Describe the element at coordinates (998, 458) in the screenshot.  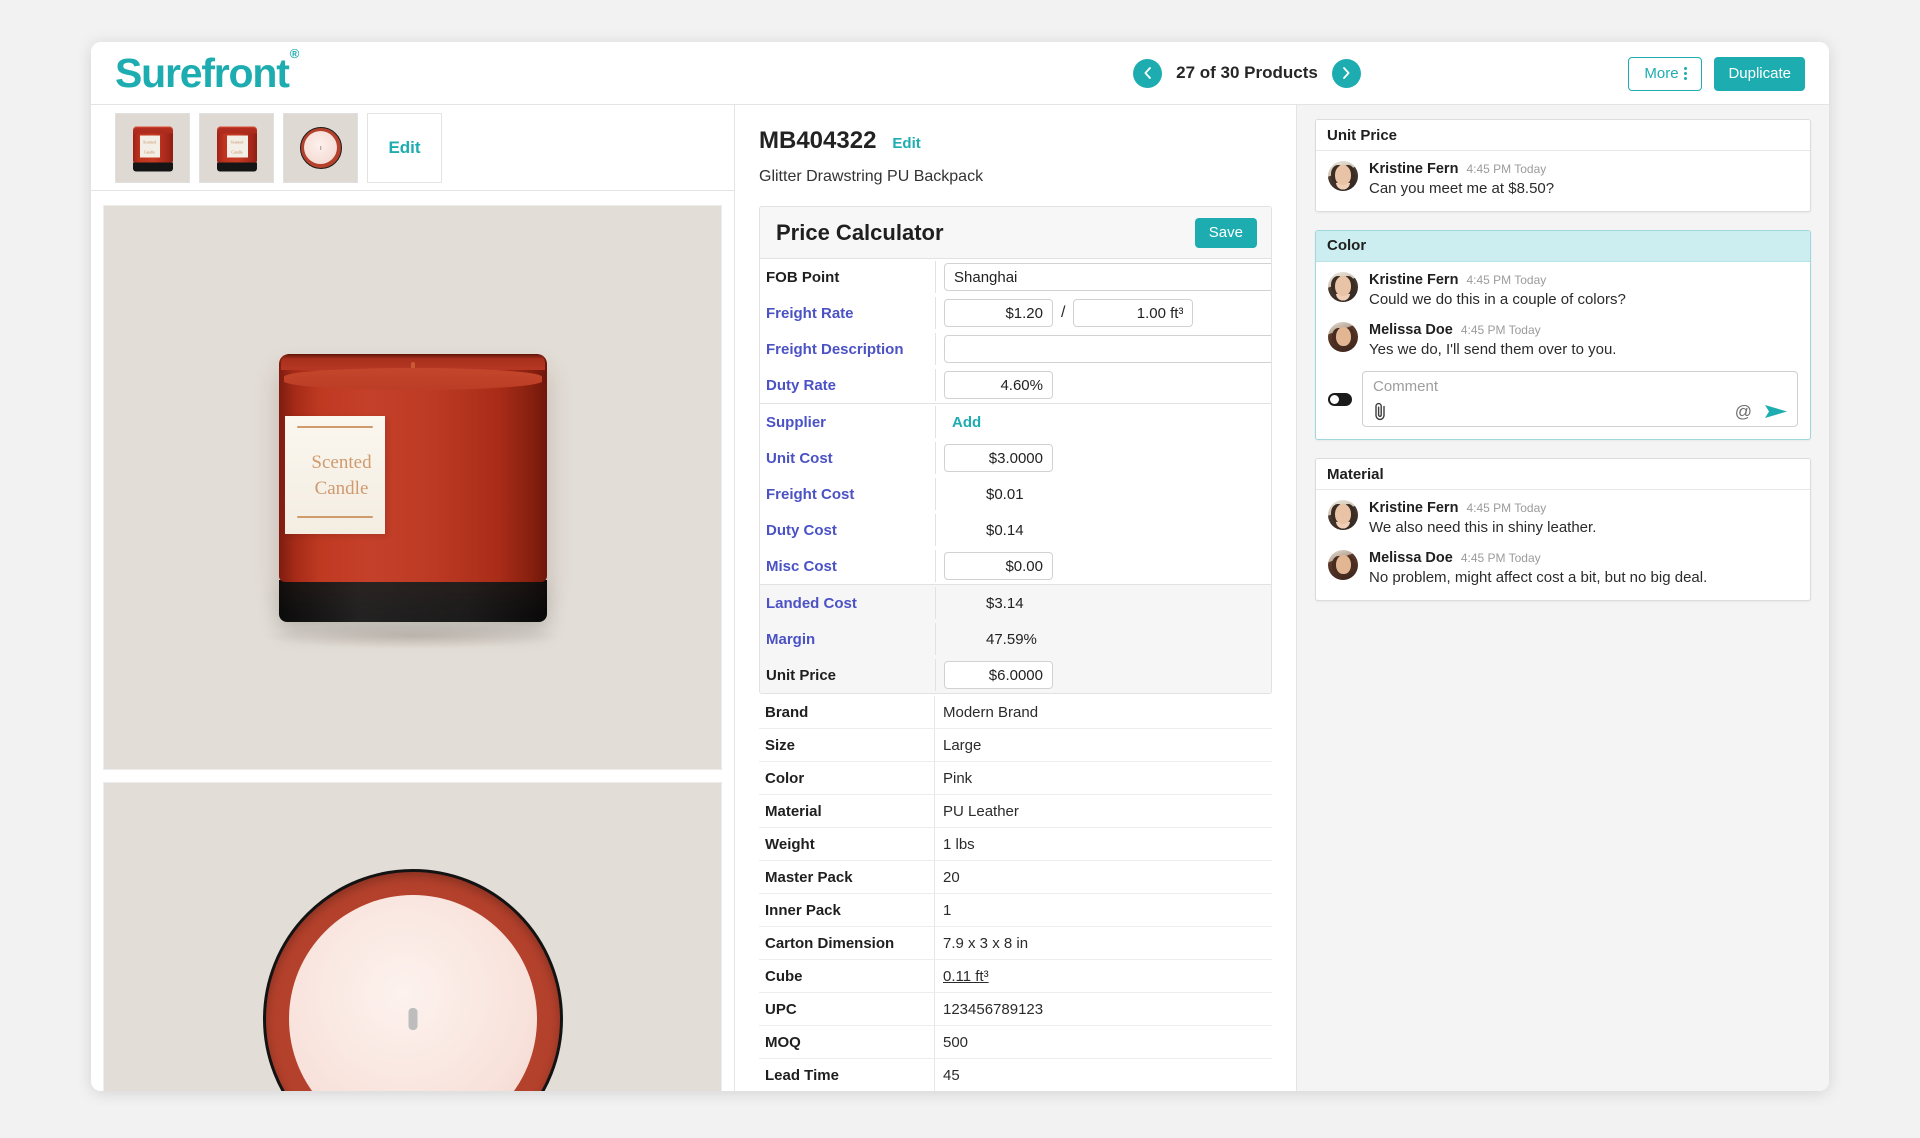
I see `unit-cost-input` at that location.